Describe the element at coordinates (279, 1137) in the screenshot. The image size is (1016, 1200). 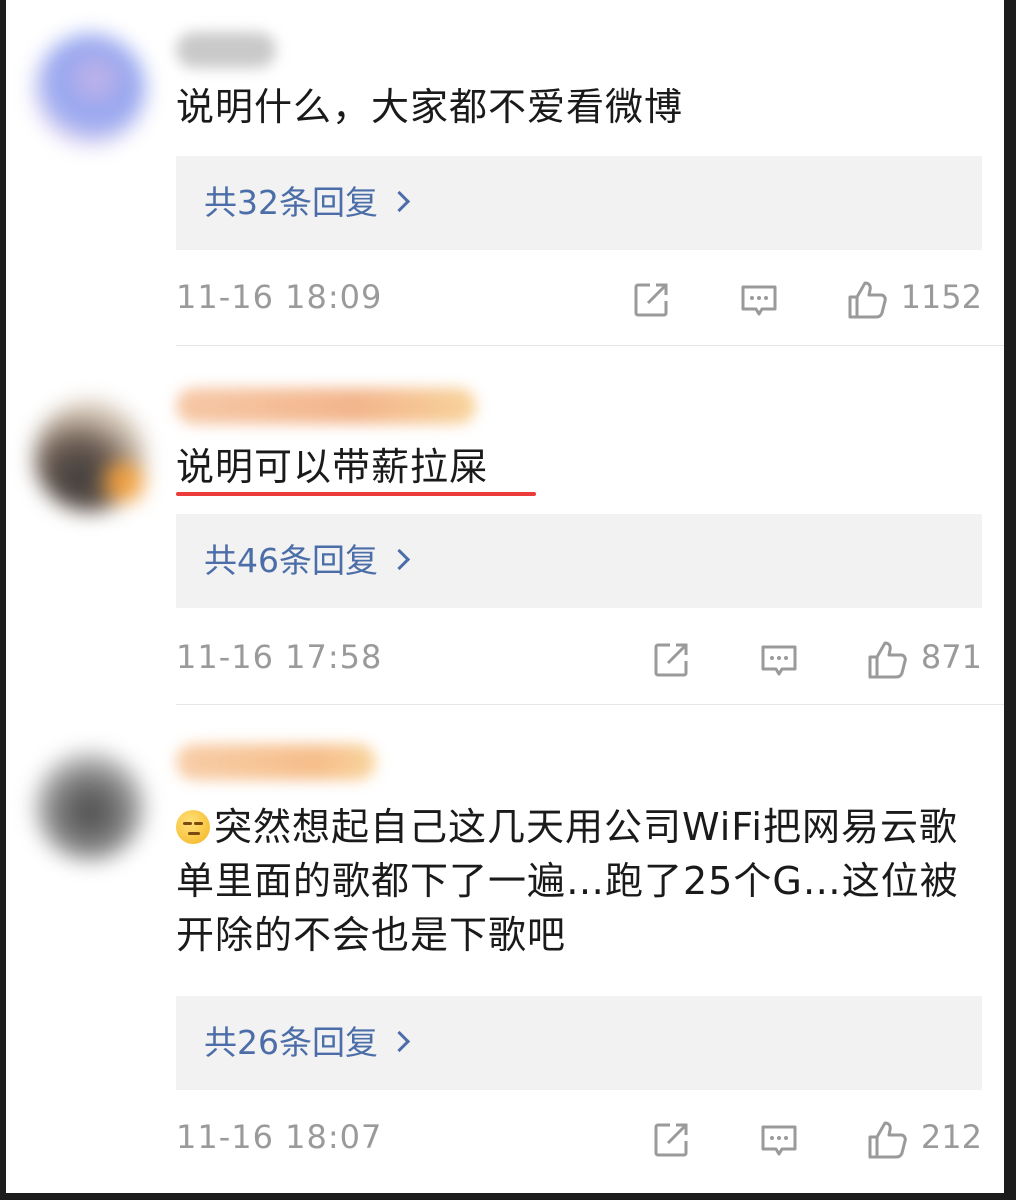
I see `comment-time: 11-16 18:07` at that location.